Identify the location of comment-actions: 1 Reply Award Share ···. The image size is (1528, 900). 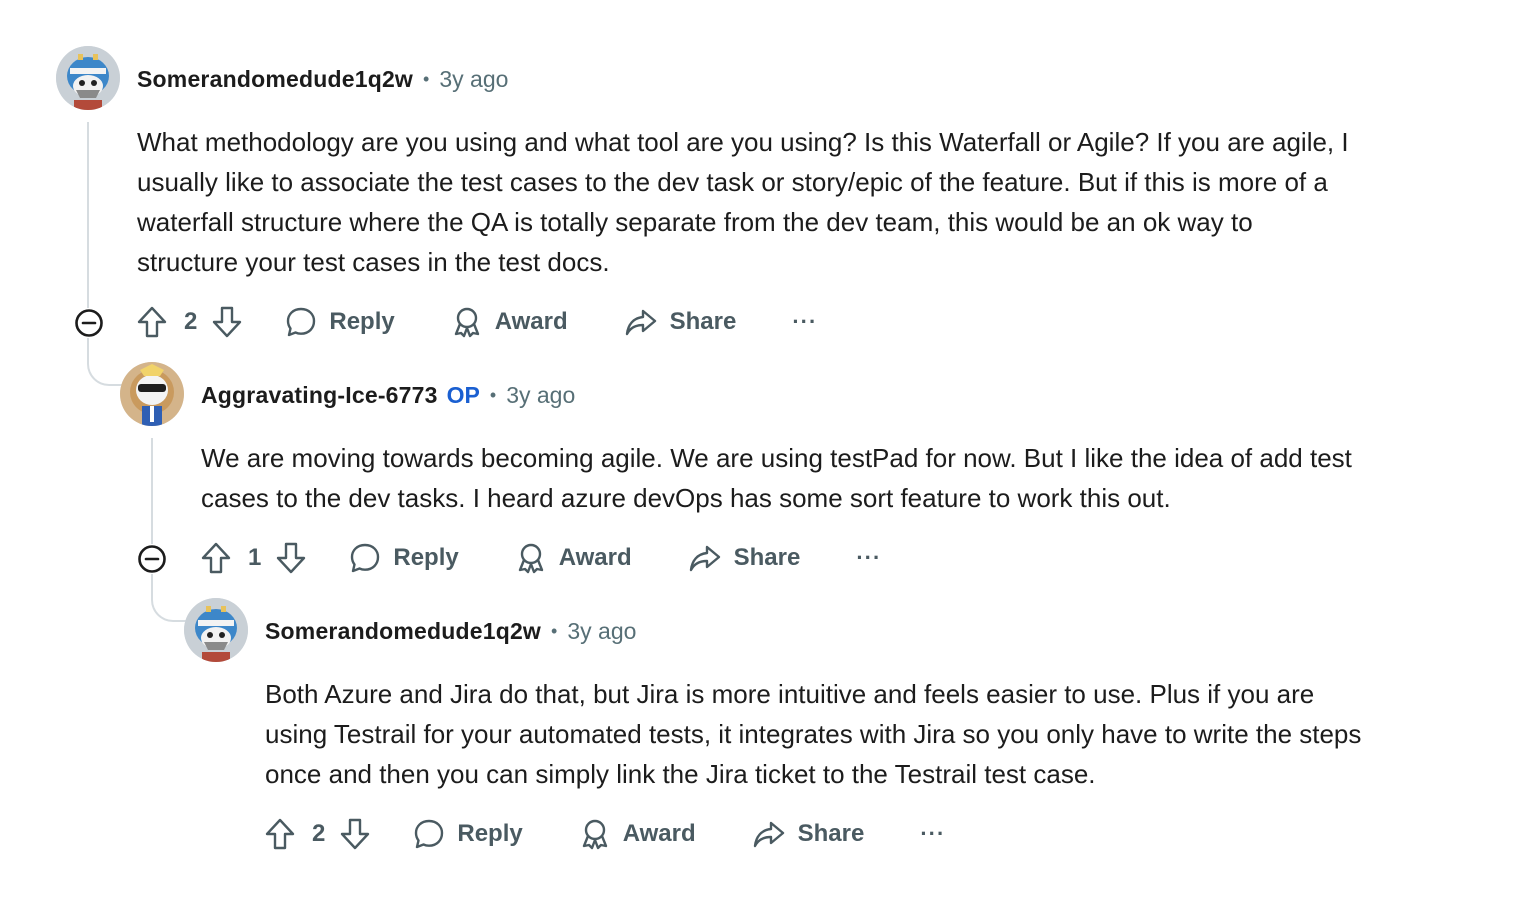
(540, 558).